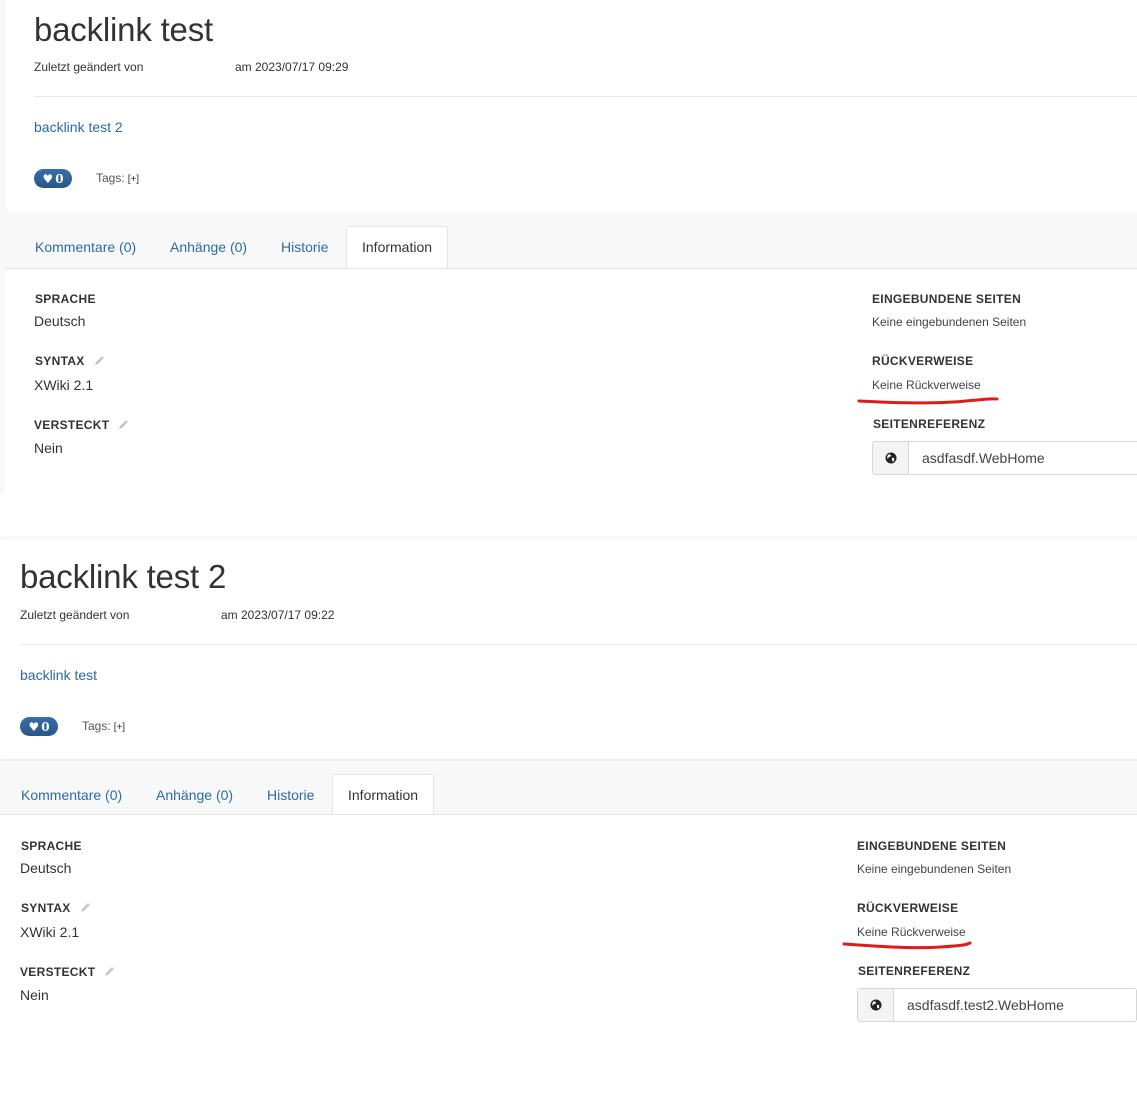 The image size is (1137, 1108). What do you see at coordinates (58, 675) in the screenshot?
I see `content-link: backlink test` at bounding box center [58, 675].